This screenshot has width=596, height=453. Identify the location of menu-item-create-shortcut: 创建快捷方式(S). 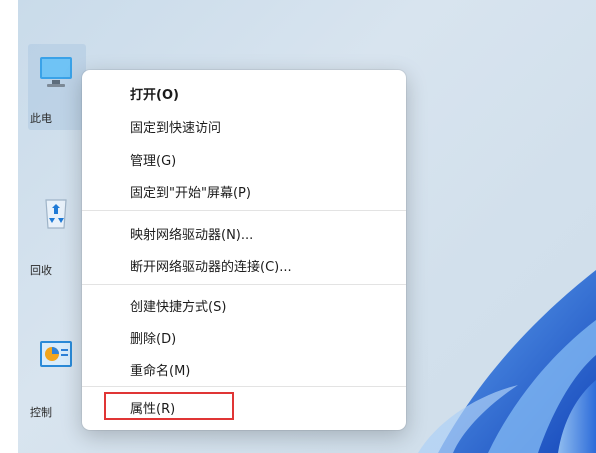
(244, 304).